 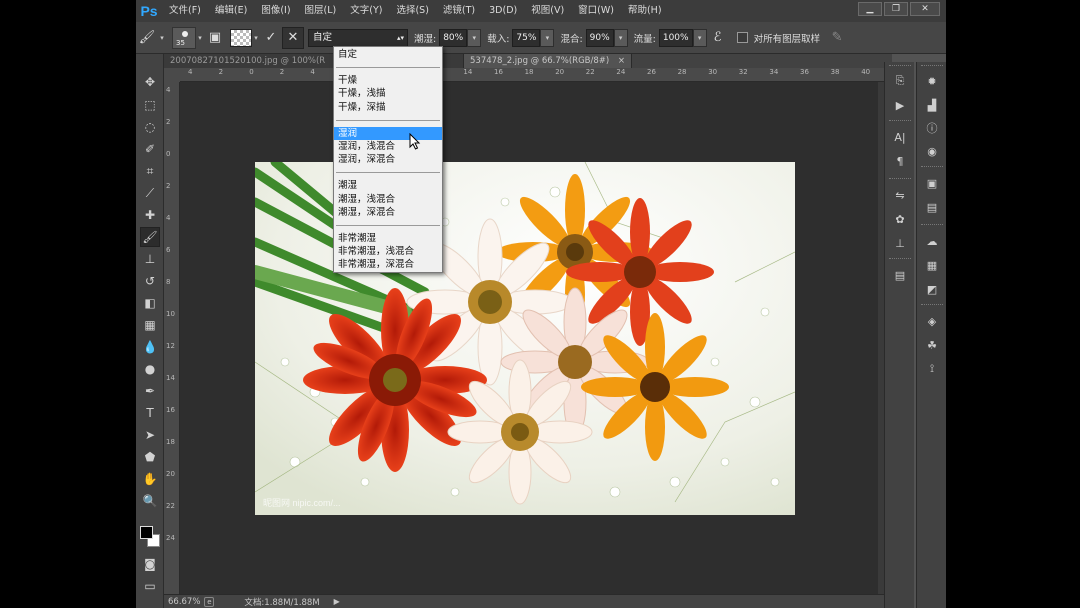 What do you see at coordinates (150, 303) in the screenshot?
I see `eraser-tool-icon: ◧` at bounding box center [150, 303].